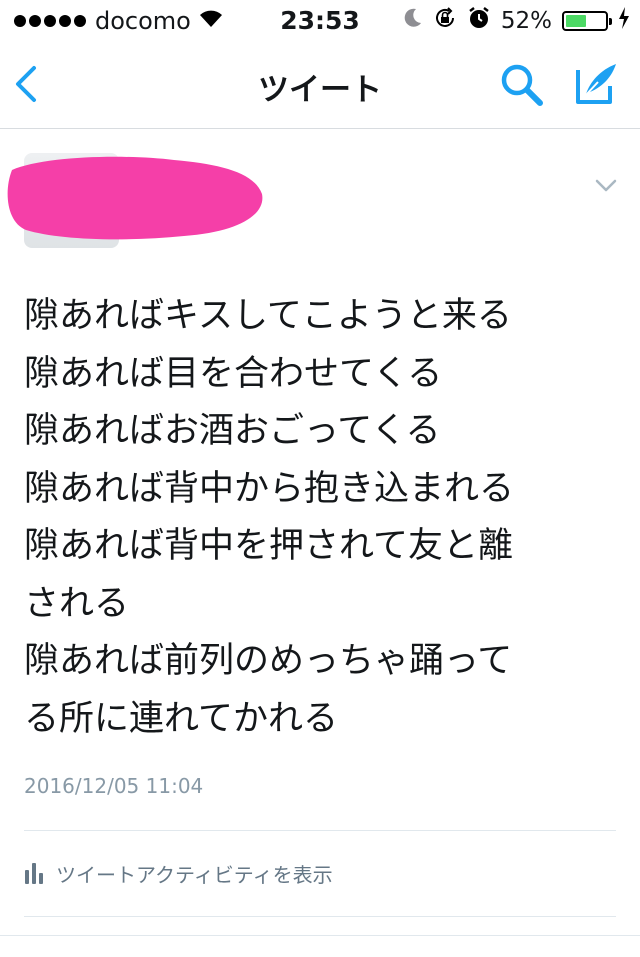 Image resolution: width=640 pixels, height=957 pixels. I want to click on tweet-line: 隙あればキスしてこようと来る, so click(268, 316).